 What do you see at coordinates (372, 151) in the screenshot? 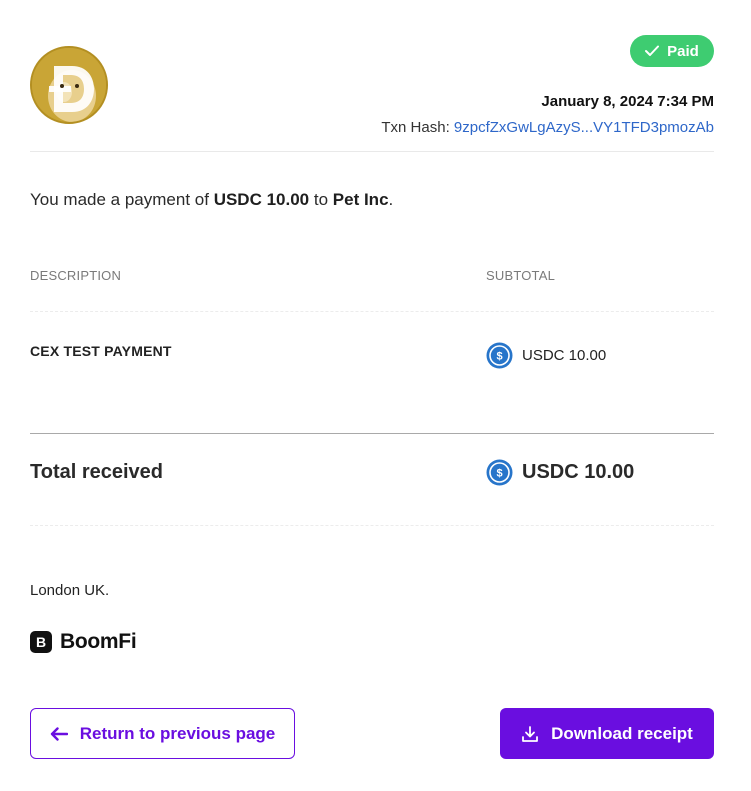
I see `header-divider` at bounding box center [372, 151].